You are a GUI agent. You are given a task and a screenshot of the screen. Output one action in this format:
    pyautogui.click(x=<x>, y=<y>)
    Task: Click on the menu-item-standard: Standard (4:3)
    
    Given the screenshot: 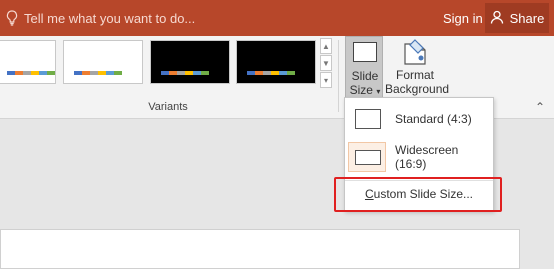 What is the action you would take?
    pyautogui.click(x=419, y=119)
    